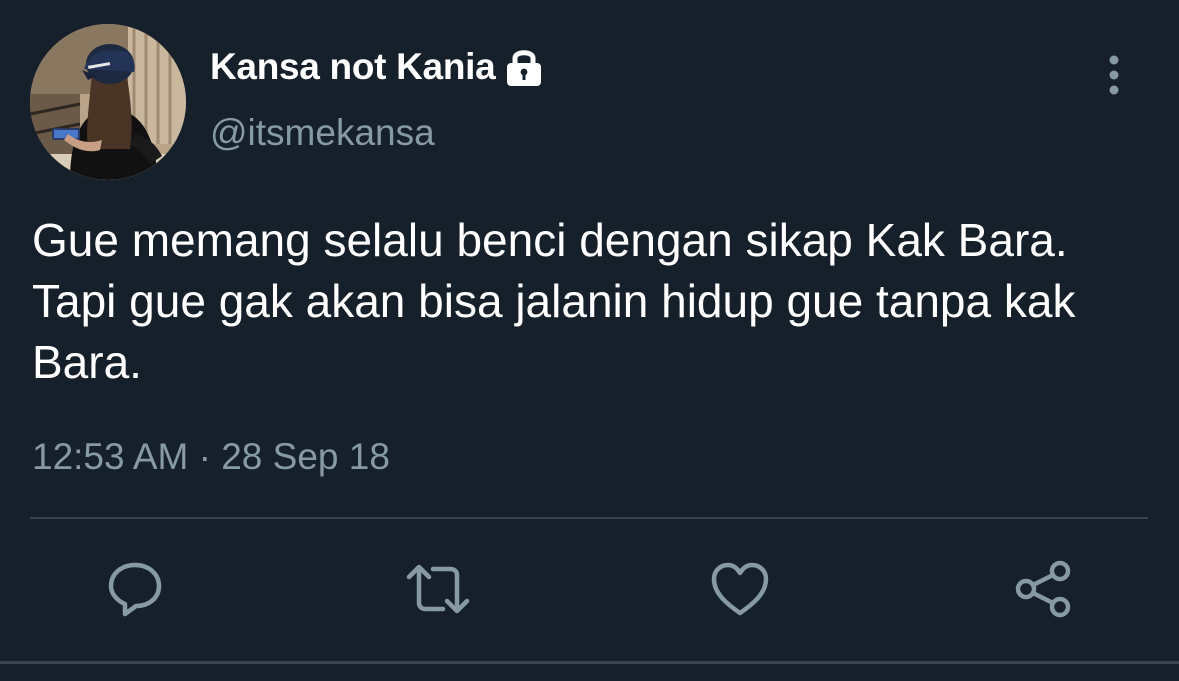  I want to click on retweet-button, so click(438, 589).